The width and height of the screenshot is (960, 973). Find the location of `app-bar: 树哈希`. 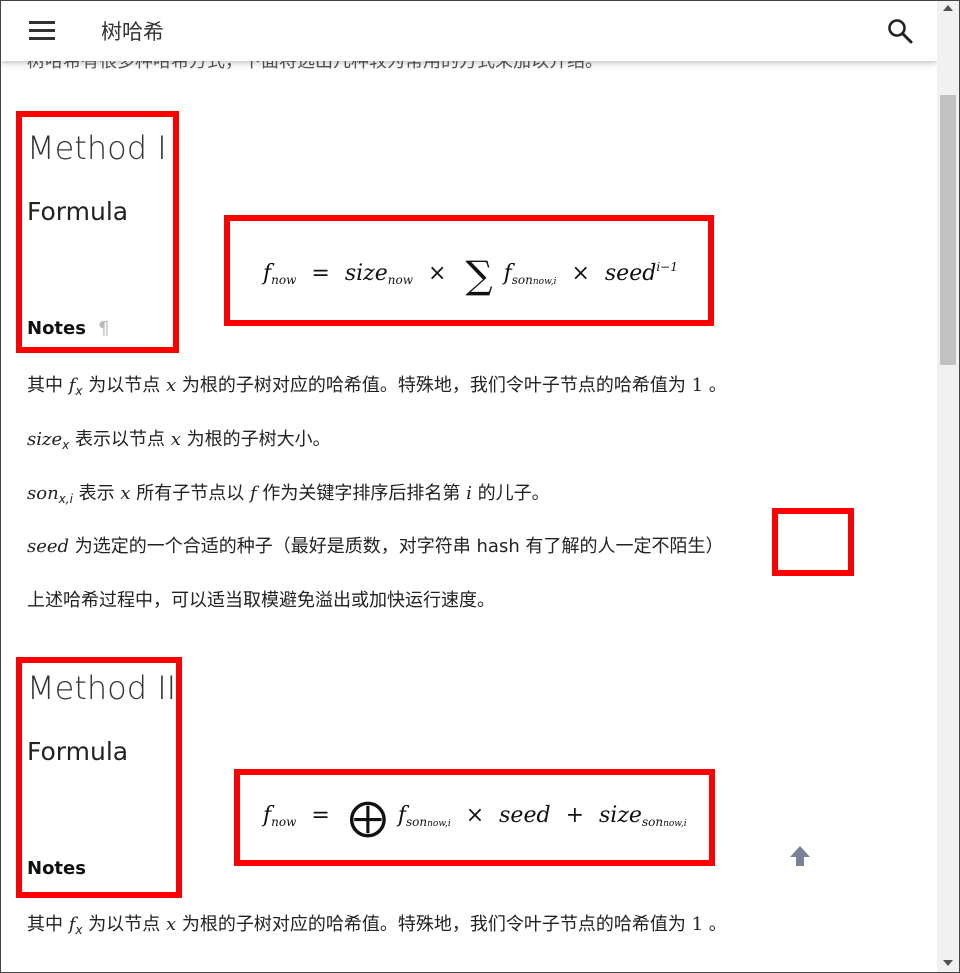

app-bar: 树哈希 is located at coordinates (469, 31).